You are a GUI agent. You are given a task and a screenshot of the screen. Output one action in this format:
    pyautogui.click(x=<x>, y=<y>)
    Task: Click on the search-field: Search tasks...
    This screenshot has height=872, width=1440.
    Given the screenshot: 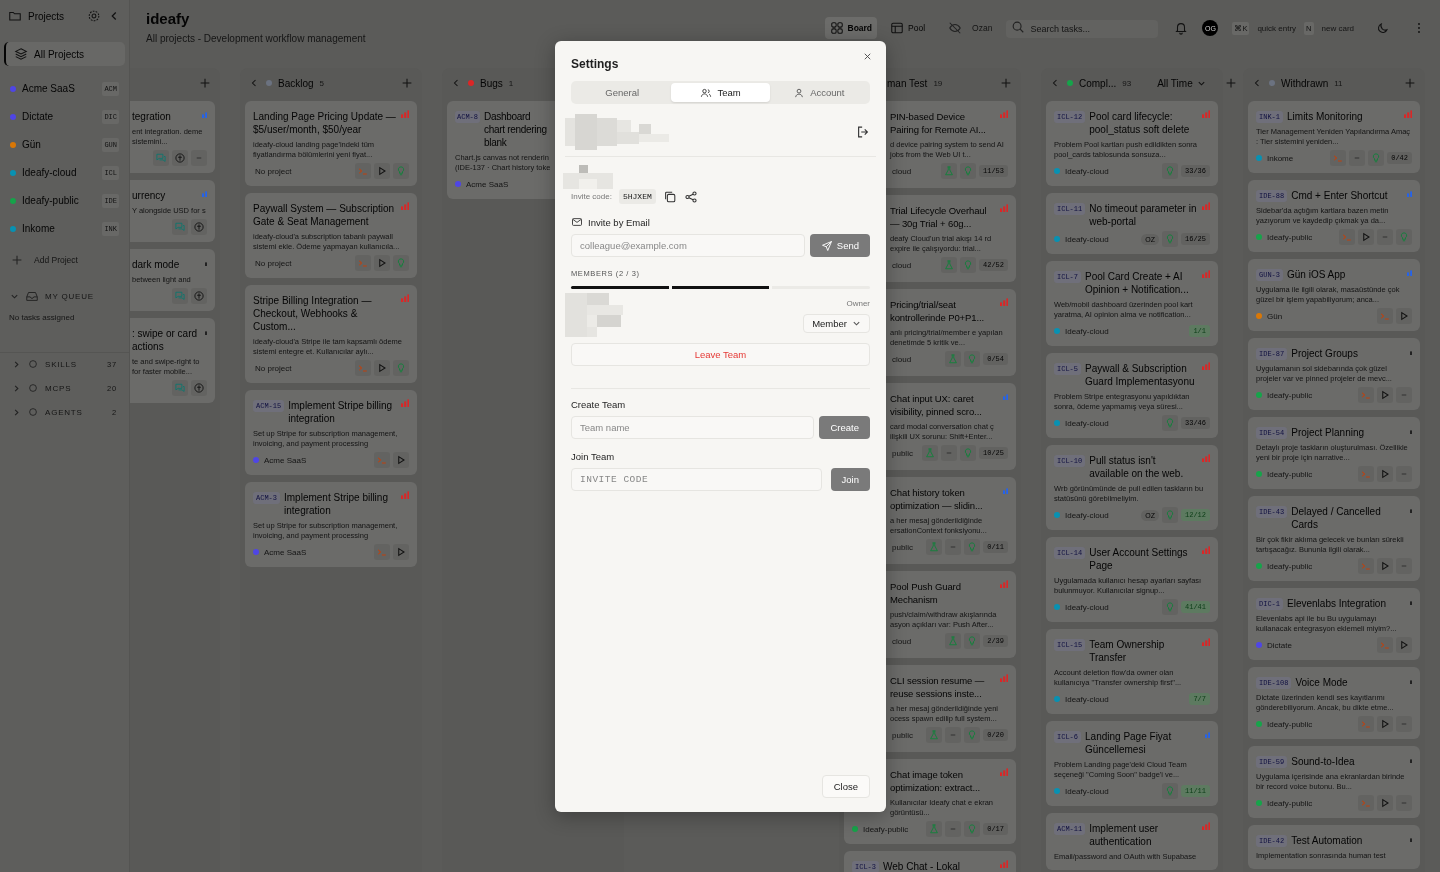 What is the action you would take?
    pyautogui.click(x=1082, y=29)
    